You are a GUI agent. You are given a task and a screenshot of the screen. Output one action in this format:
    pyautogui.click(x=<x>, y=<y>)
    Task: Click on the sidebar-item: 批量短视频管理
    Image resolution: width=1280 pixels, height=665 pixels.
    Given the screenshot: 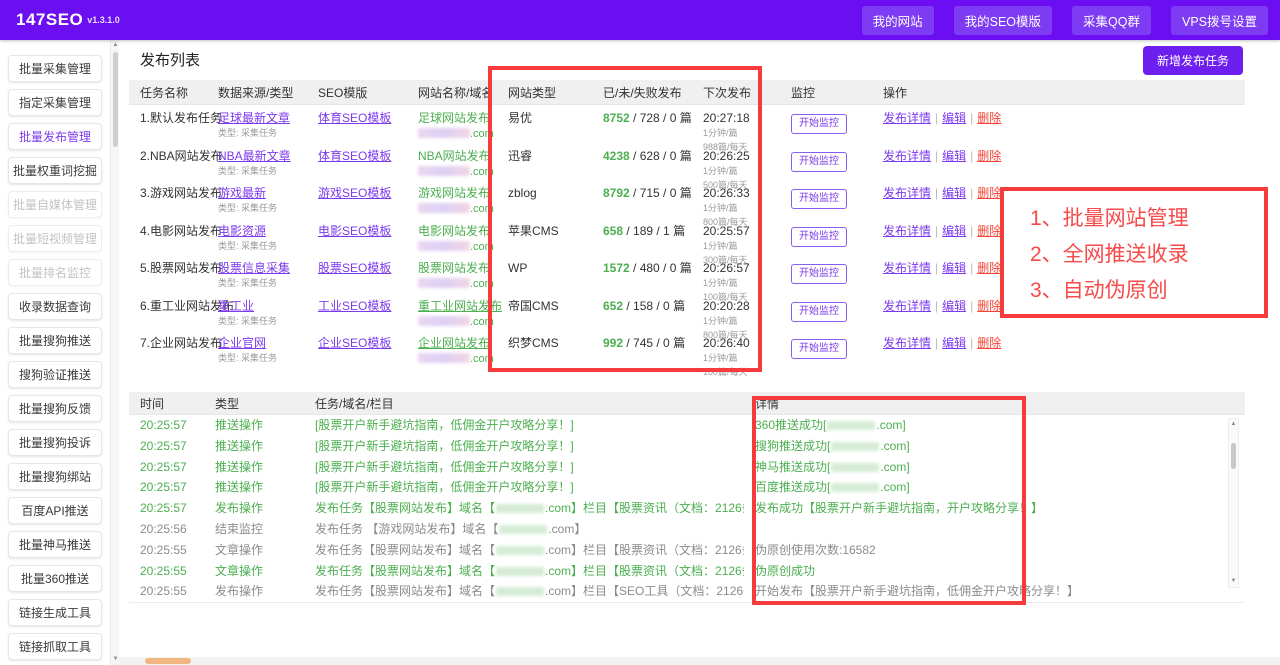 What is the action you would take?
    pyautogui.click(x=55, y=238)
    